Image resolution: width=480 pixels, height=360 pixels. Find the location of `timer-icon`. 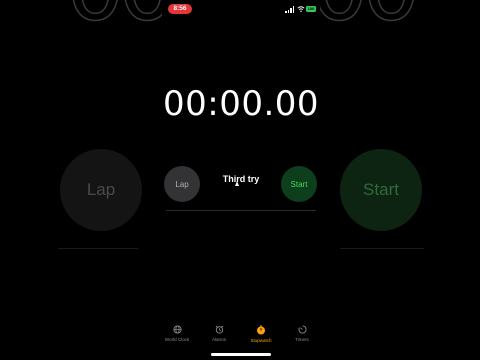

timer-icon is located at coordinates (301, 329).